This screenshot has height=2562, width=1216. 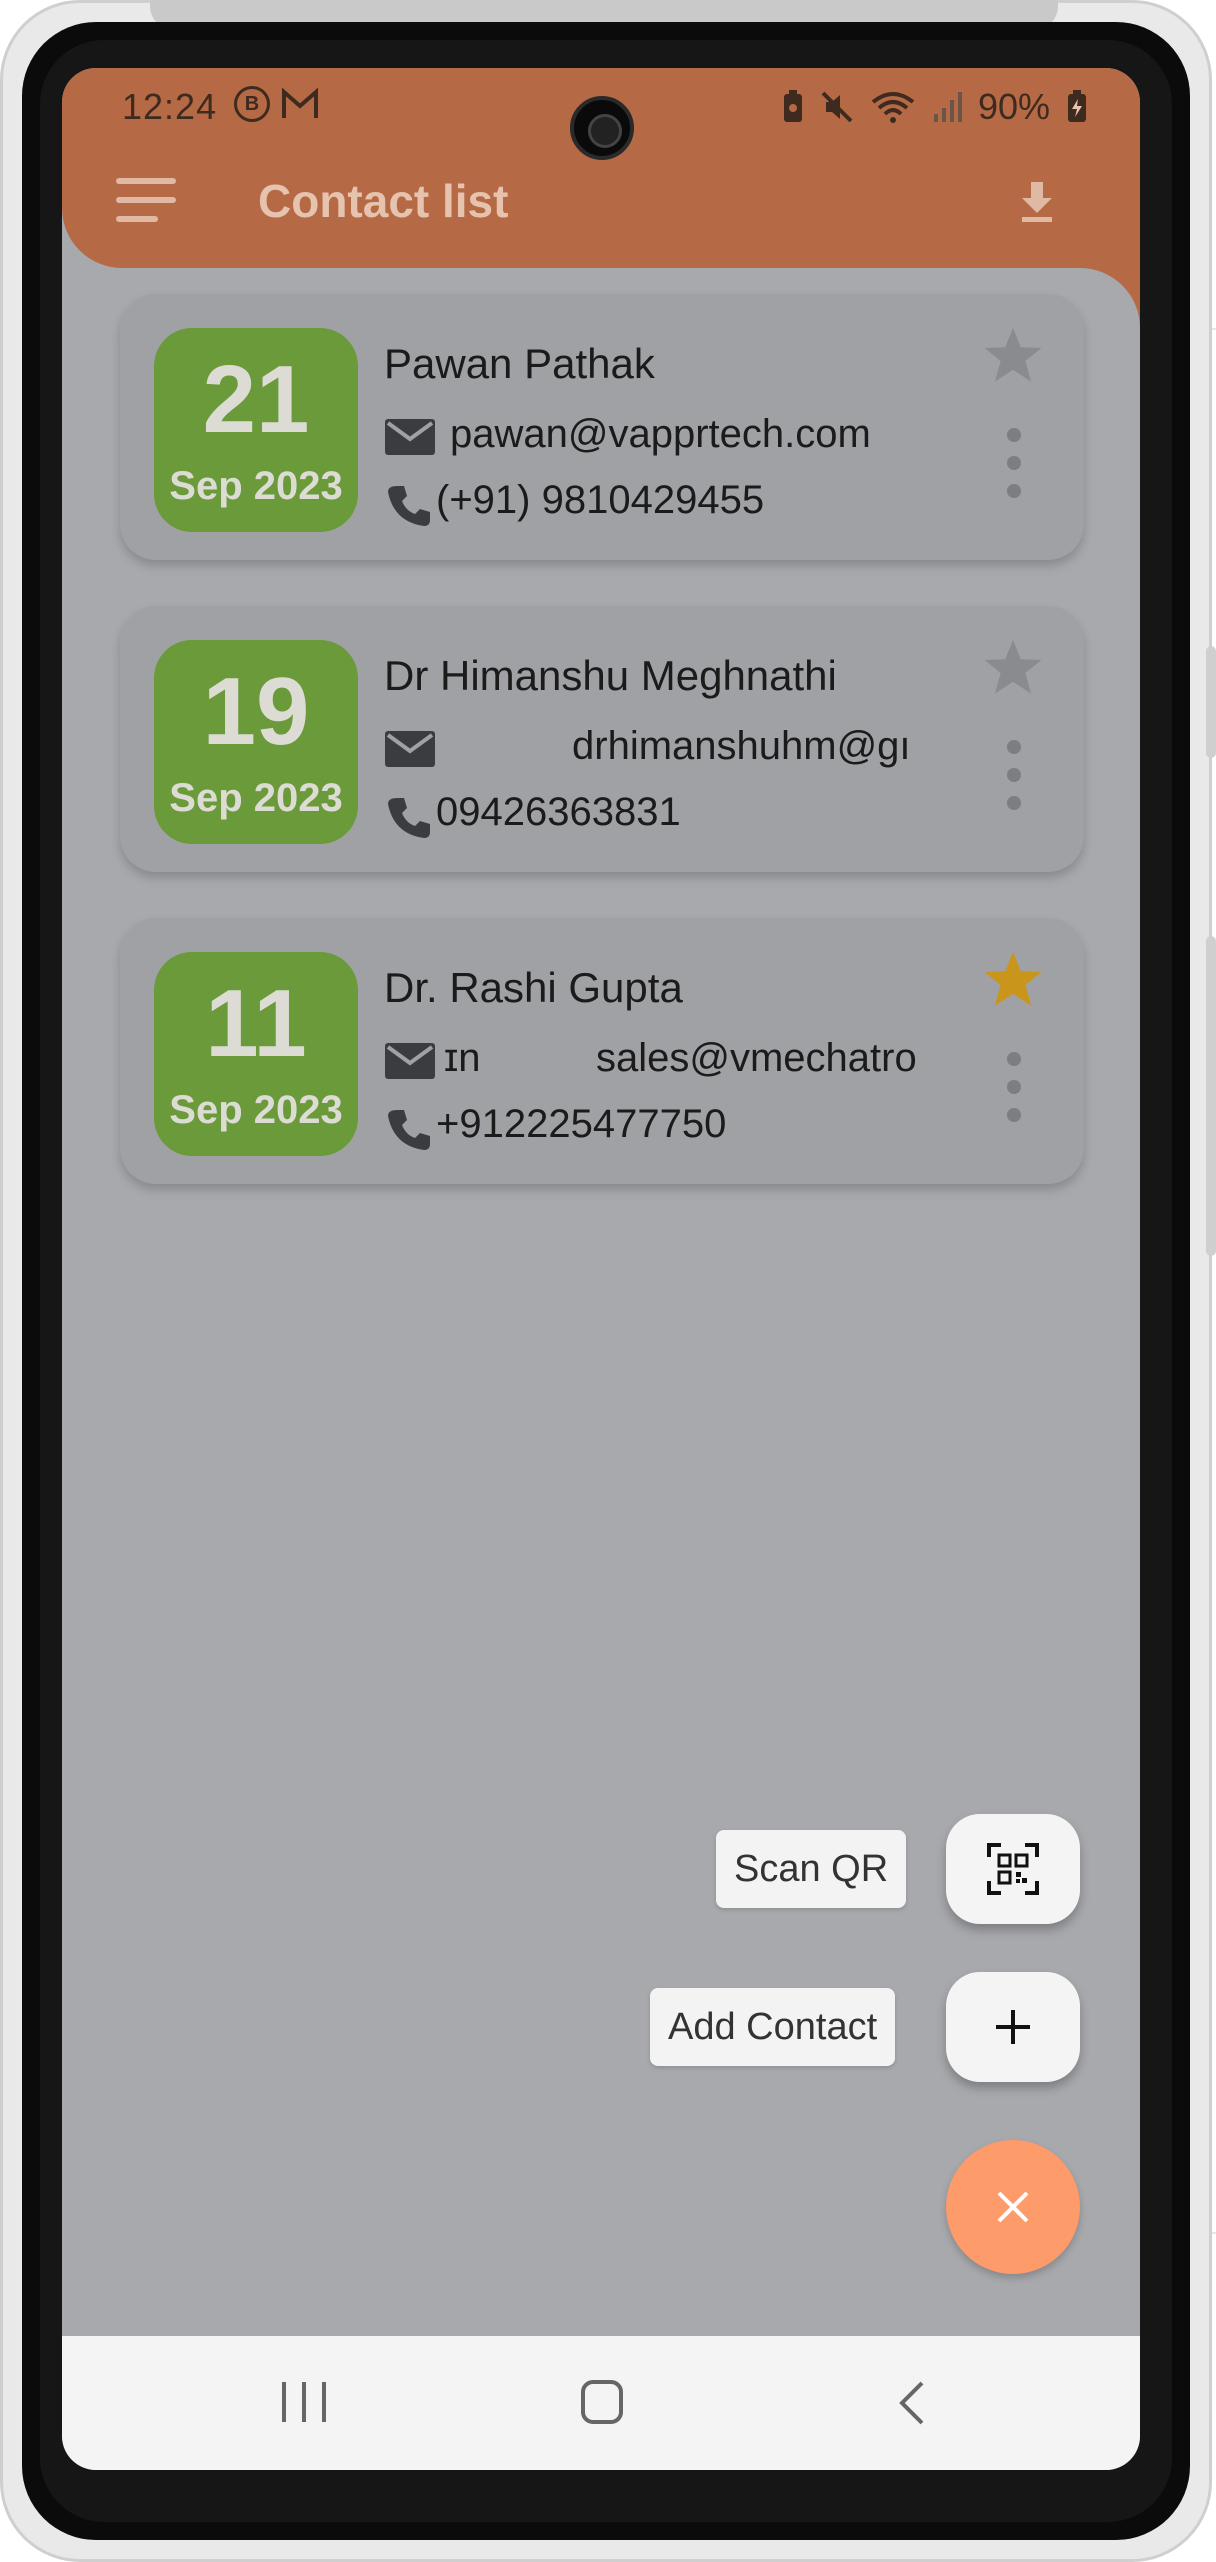 I want to click on star-icon-active, so click(x=1013, y=979).